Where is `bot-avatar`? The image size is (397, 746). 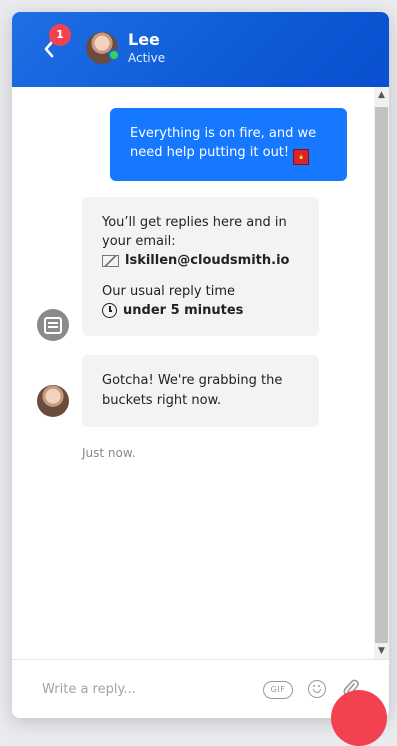
bot-avatar is located at coordinates (53, 325).